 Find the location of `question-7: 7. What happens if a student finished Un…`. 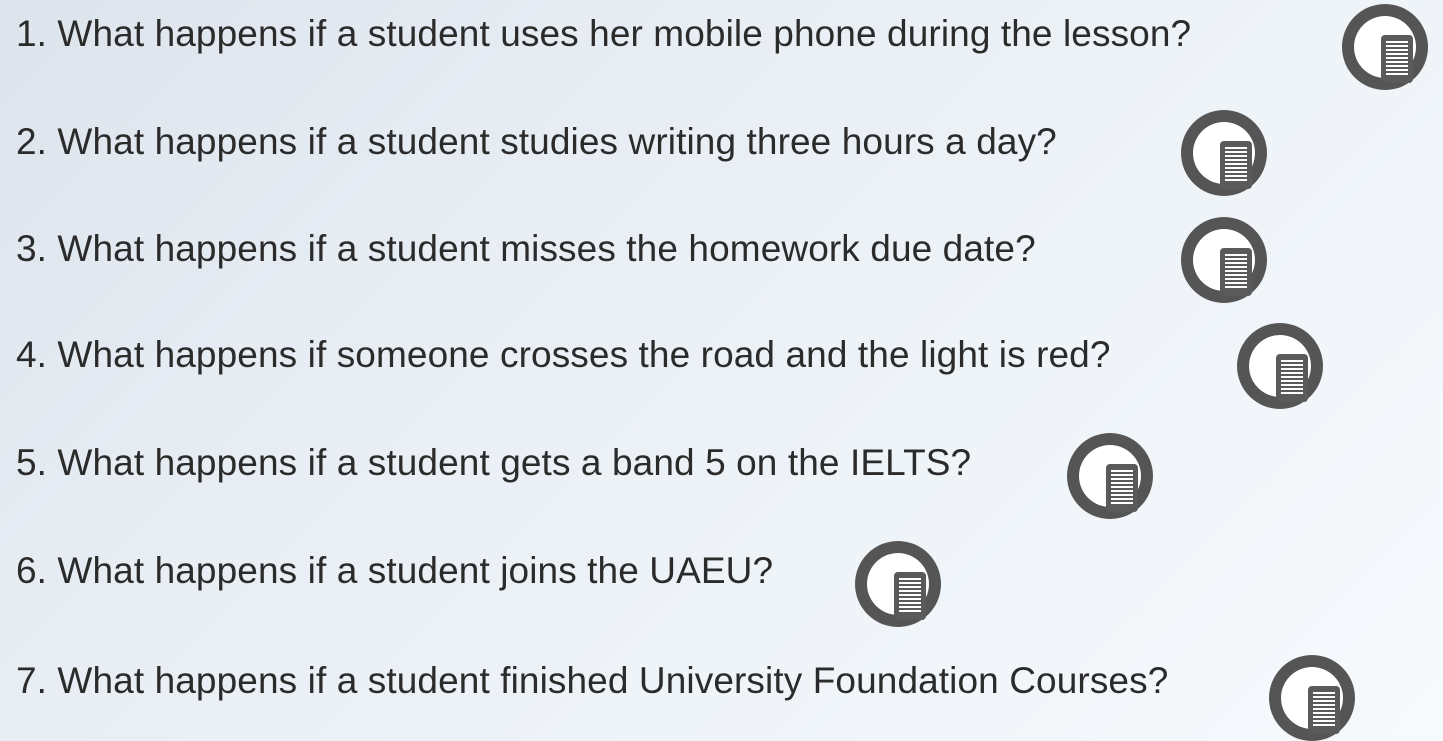

question-7: 7. What happens if a student finished Un… is located at coordinates (592, 680).